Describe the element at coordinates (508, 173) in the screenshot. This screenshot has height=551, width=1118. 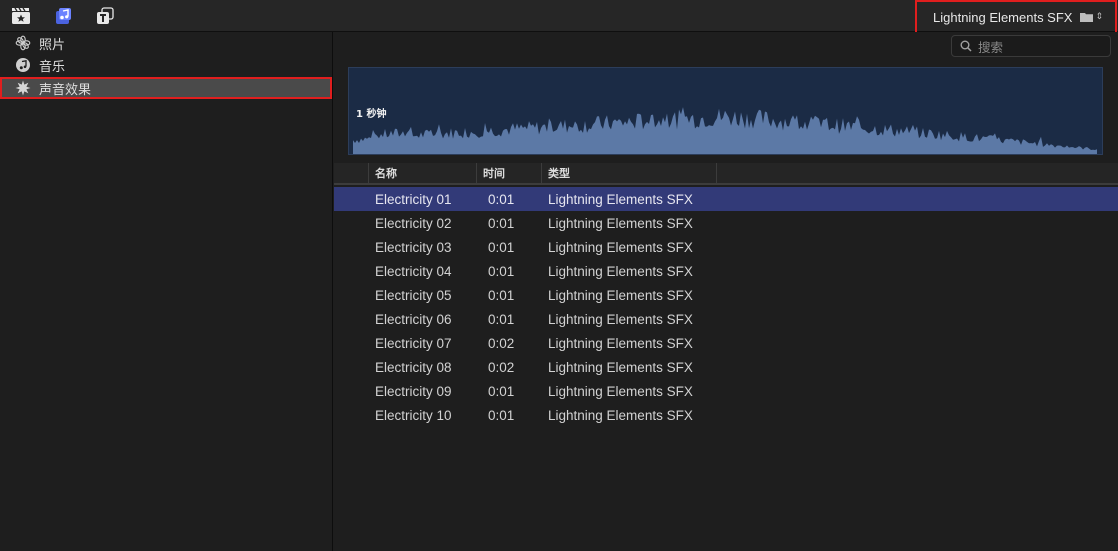
I see `column-header-time: 时间` at that location.